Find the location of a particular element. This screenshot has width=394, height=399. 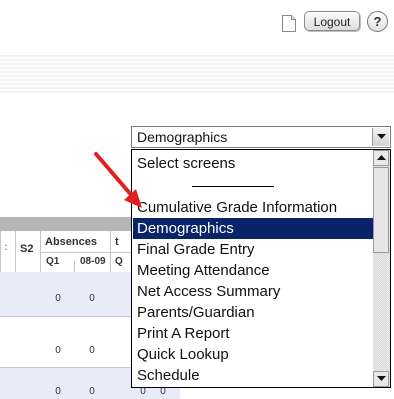

subheader-08-09: 08-09 is located at coordinates (93, 261).